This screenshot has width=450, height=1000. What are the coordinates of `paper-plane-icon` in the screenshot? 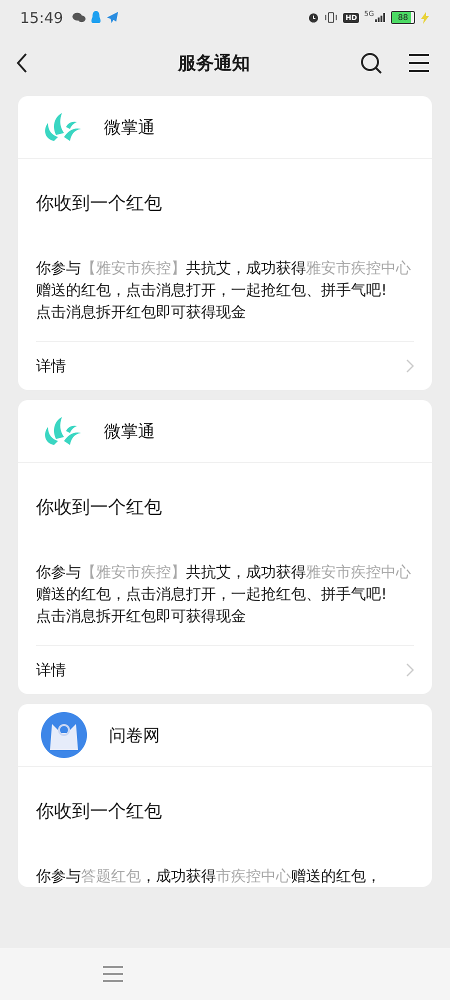 It's located at (113, 17).